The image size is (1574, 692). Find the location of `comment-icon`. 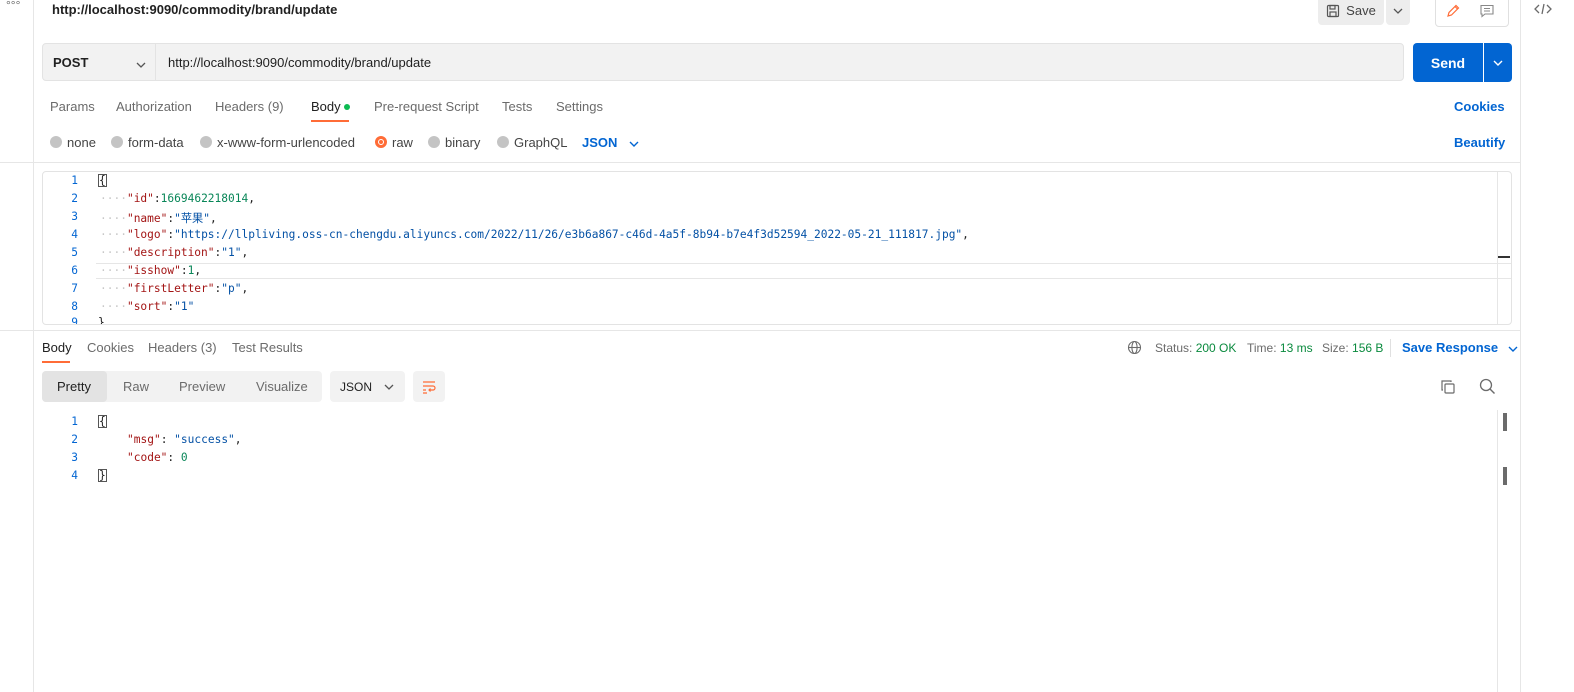

comment-icon is located at coordinates (1487, 11).